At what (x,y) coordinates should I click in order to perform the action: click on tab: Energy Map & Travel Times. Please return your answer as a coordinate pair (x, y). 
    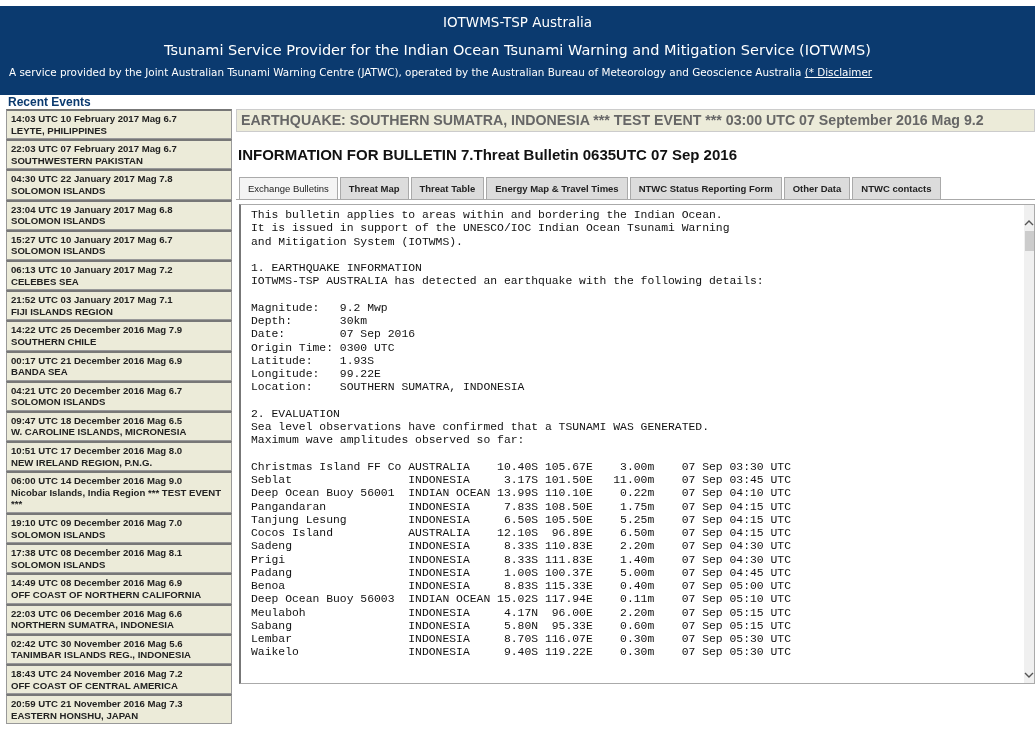
    Looking at the image, I should click on (557, 188).